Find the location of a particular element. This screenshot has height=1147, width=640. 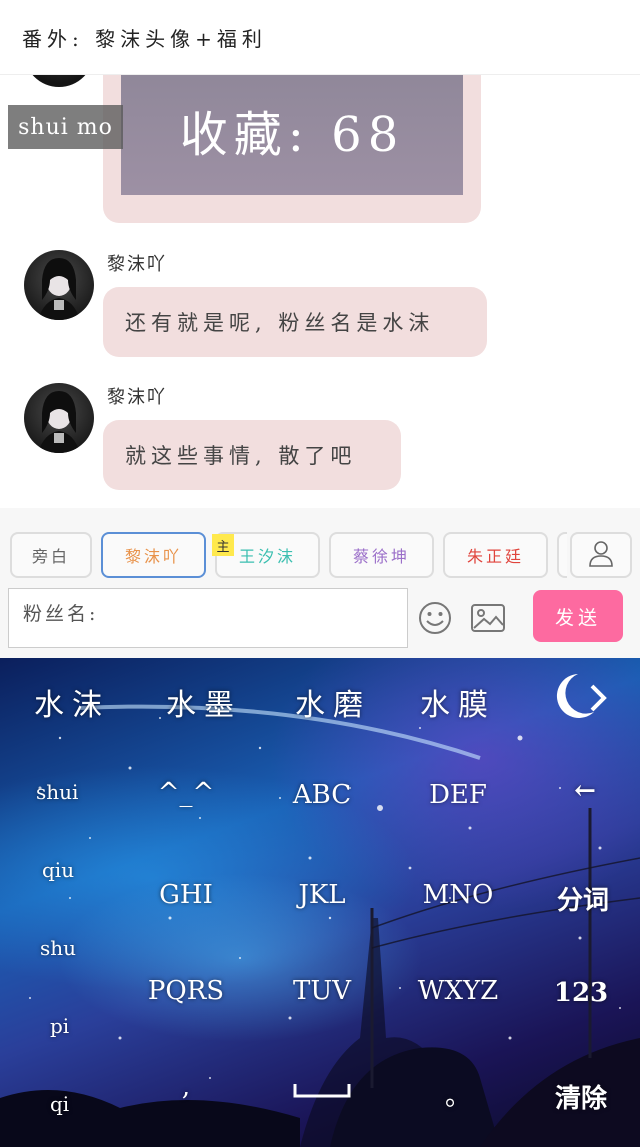

candidate-word: 水磨 is located at coordinates (333, 702).